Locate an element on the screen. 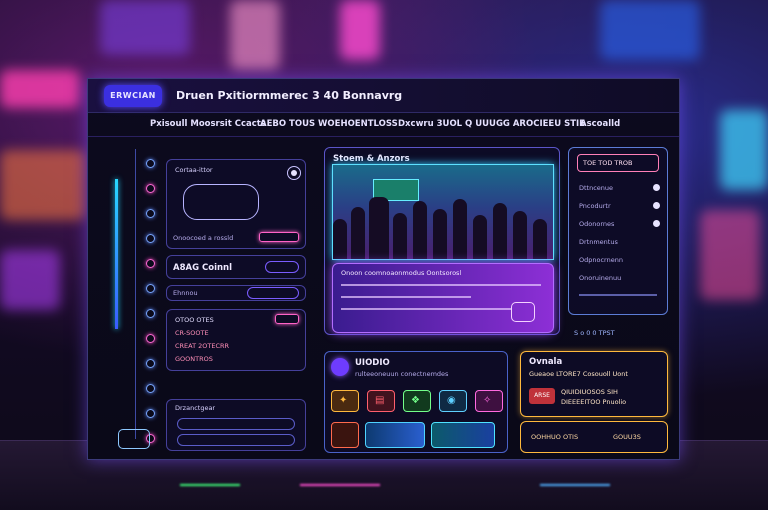 This screenshot has height=510, width=768. rail-line is located at coordinates (135, 294).